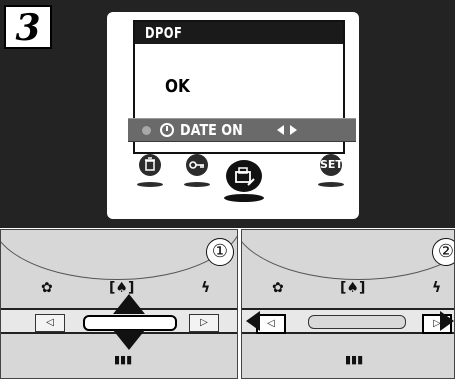 This screenshot has width=455, height=381. What do you see at coordinates (443, 252) in the screenshot?
I see `step-circle-2: ②` at bounding box center [443, 252].